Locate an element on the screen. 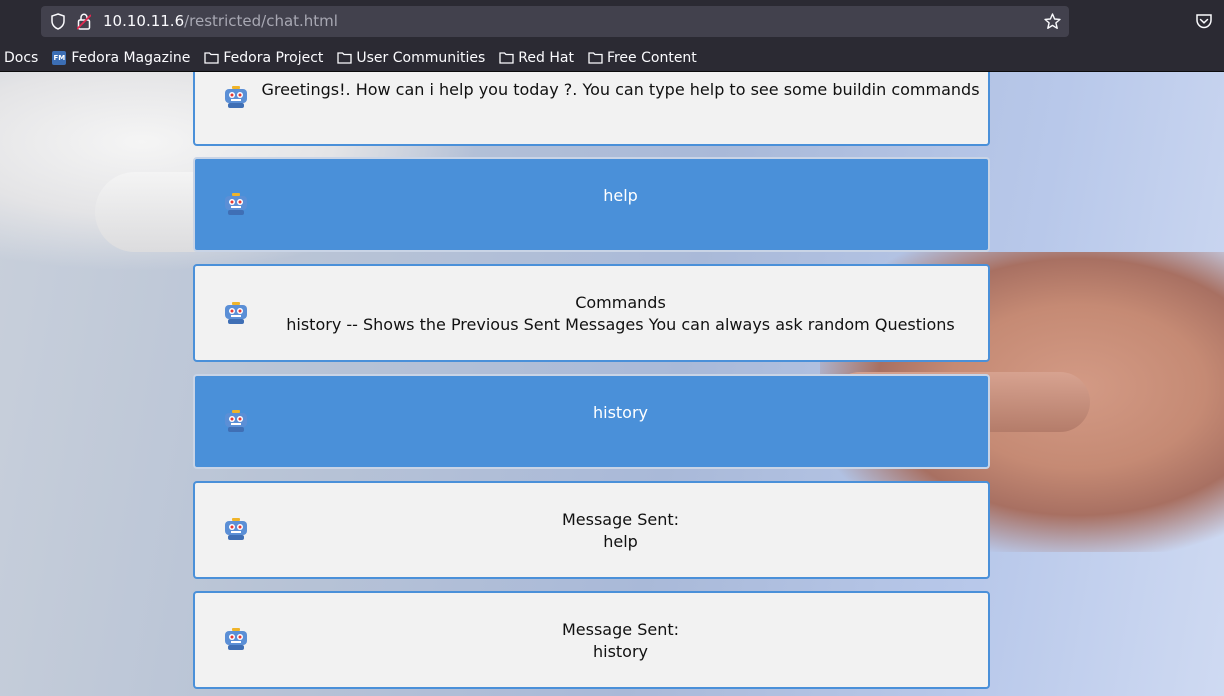 This screenshot has height=696, width=1224. bookmark-user-communities: User Communities is located at coordinates (411, 58).